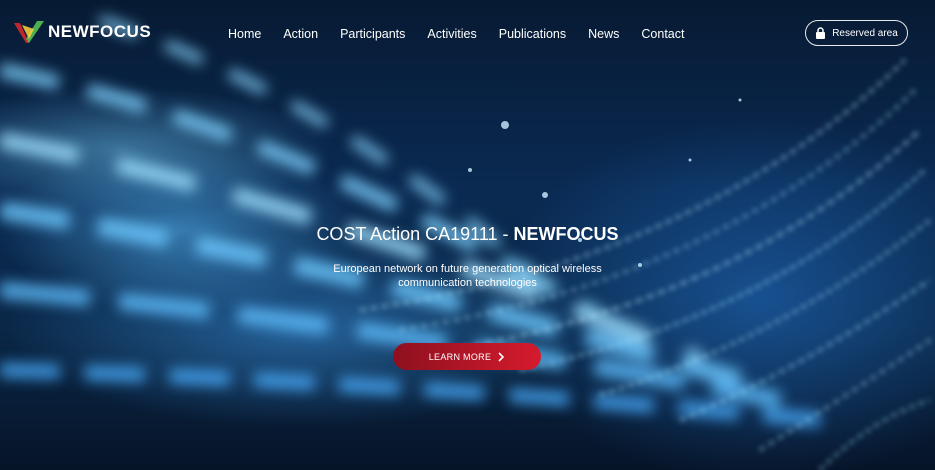 This screenshot has width=935, height=470. I want to click on brand-logo: NEWFOCUS, so click(81, 32).